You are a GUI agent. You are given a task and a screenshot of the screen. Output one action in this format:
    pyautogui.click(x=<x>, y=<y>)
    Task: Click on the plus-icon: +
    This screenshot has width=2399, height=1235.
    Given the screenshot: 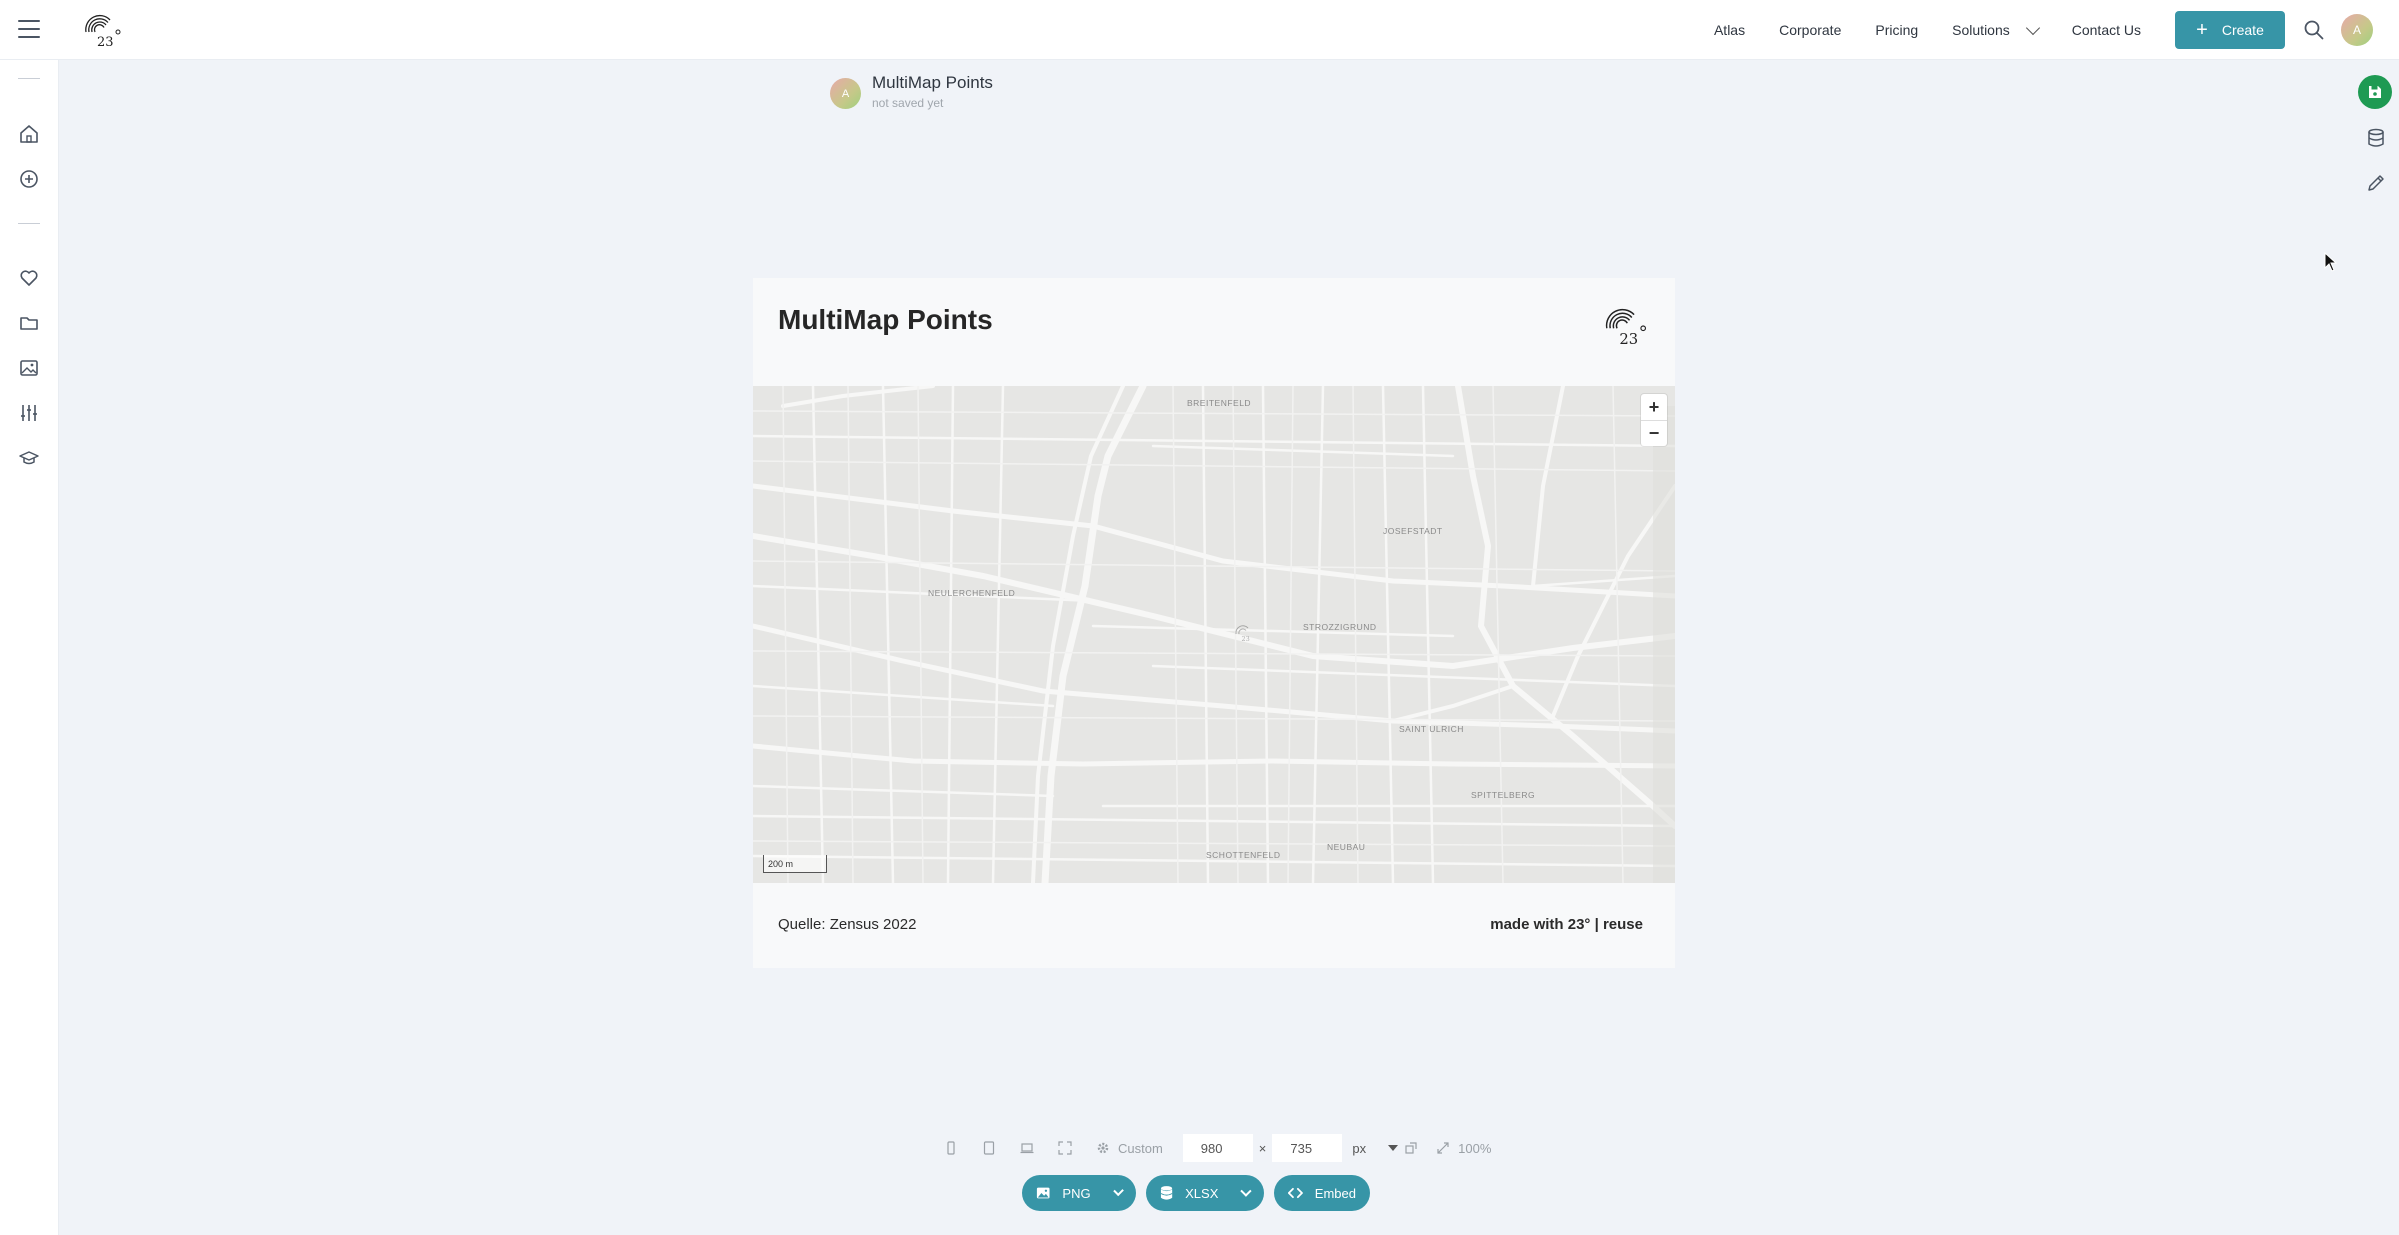 What is the action you would take?
    pyautogui.click(x=2202, y=30)
    